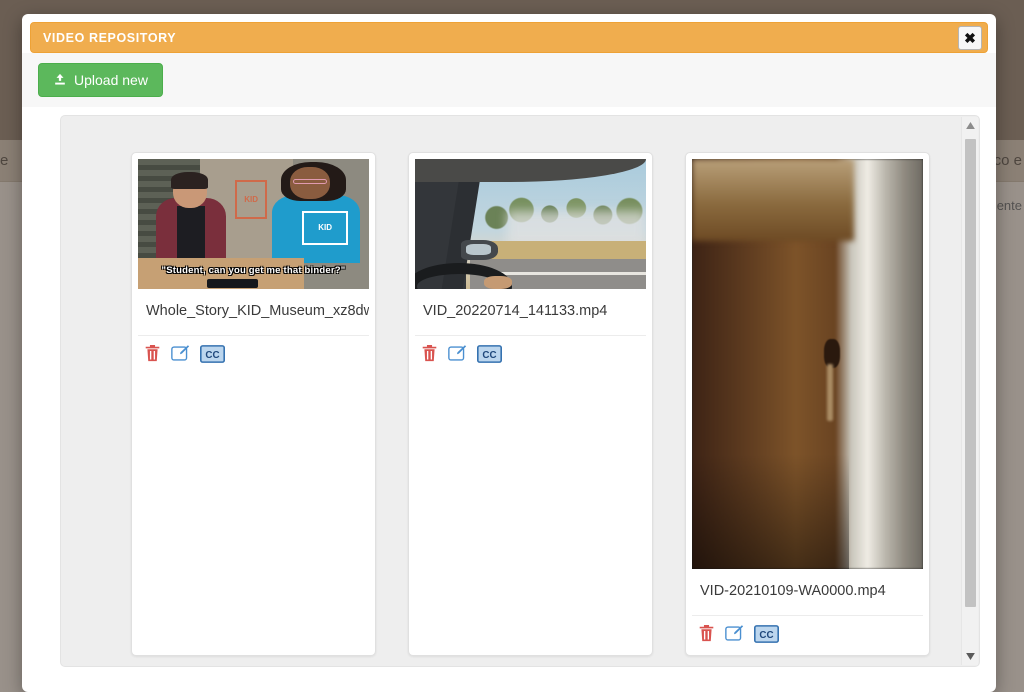 This screenshot has height=692, width=1024. What do you see at coordinates (110, 37) in the screenshot?
I see `page-title: VIDEO REPOSITORY` at bounding box center [110, 37].